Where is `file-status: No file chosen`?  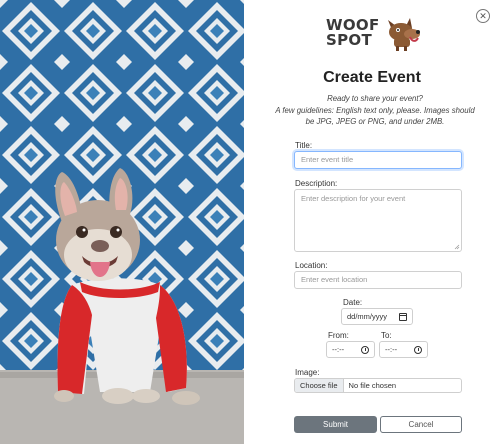
file-status: No file chosen is located at coordinates (372, 385).